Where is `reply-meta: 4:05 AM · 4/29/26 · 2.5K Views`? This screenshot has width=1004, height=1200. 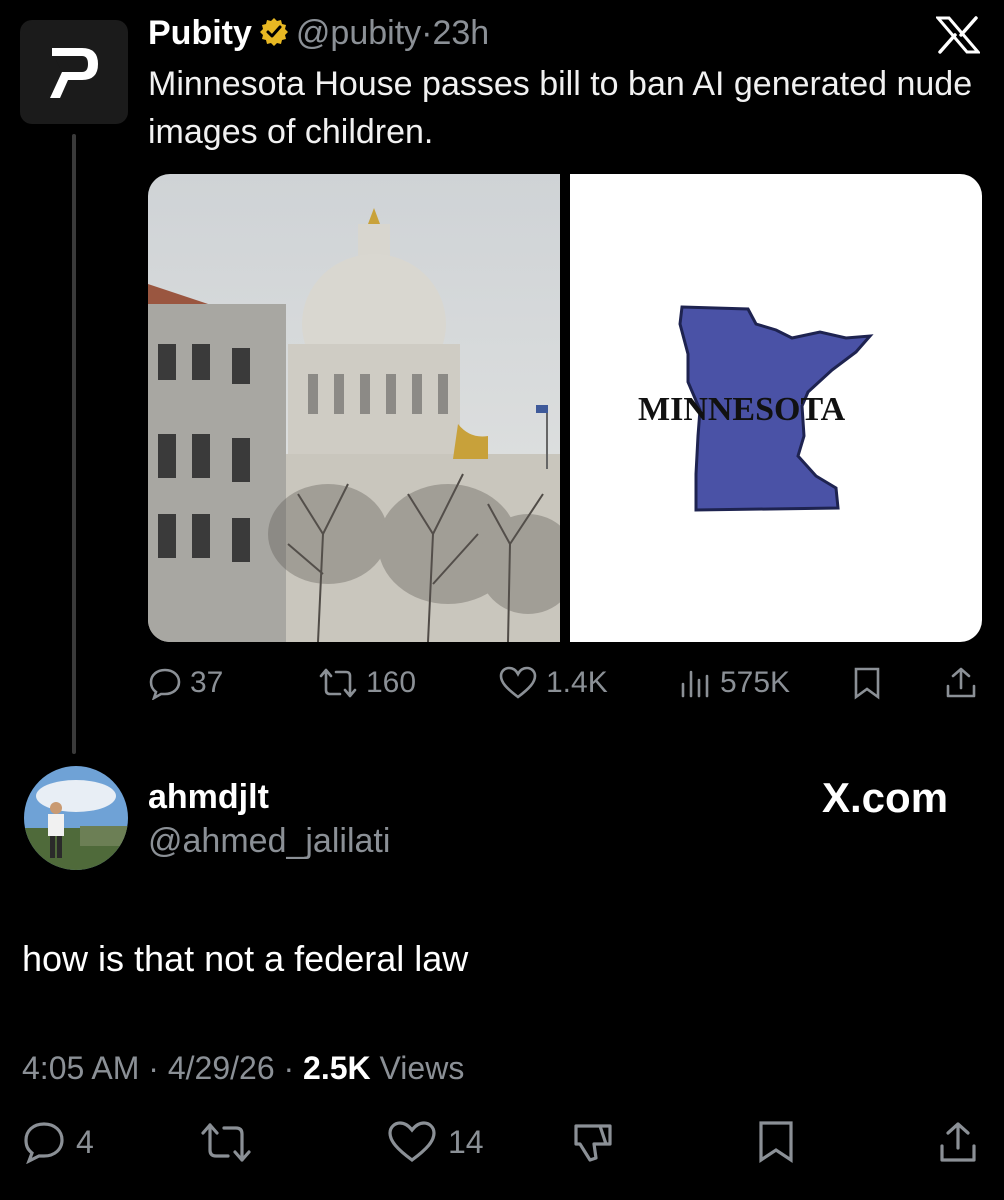
reply-meta: 4:05 AM · 4/29/26 · 2.5K Views is located at coordinates (243, 1068).